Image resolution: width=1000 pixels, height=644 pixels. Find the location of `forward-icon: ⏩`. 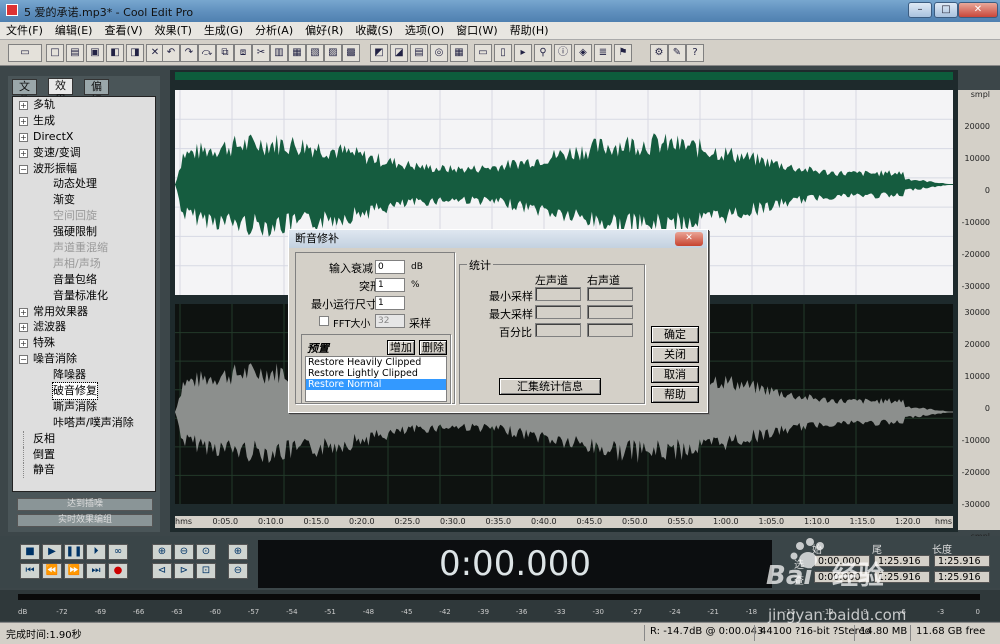

forward-icon: ⏩ is located at coordinates (74, 571).